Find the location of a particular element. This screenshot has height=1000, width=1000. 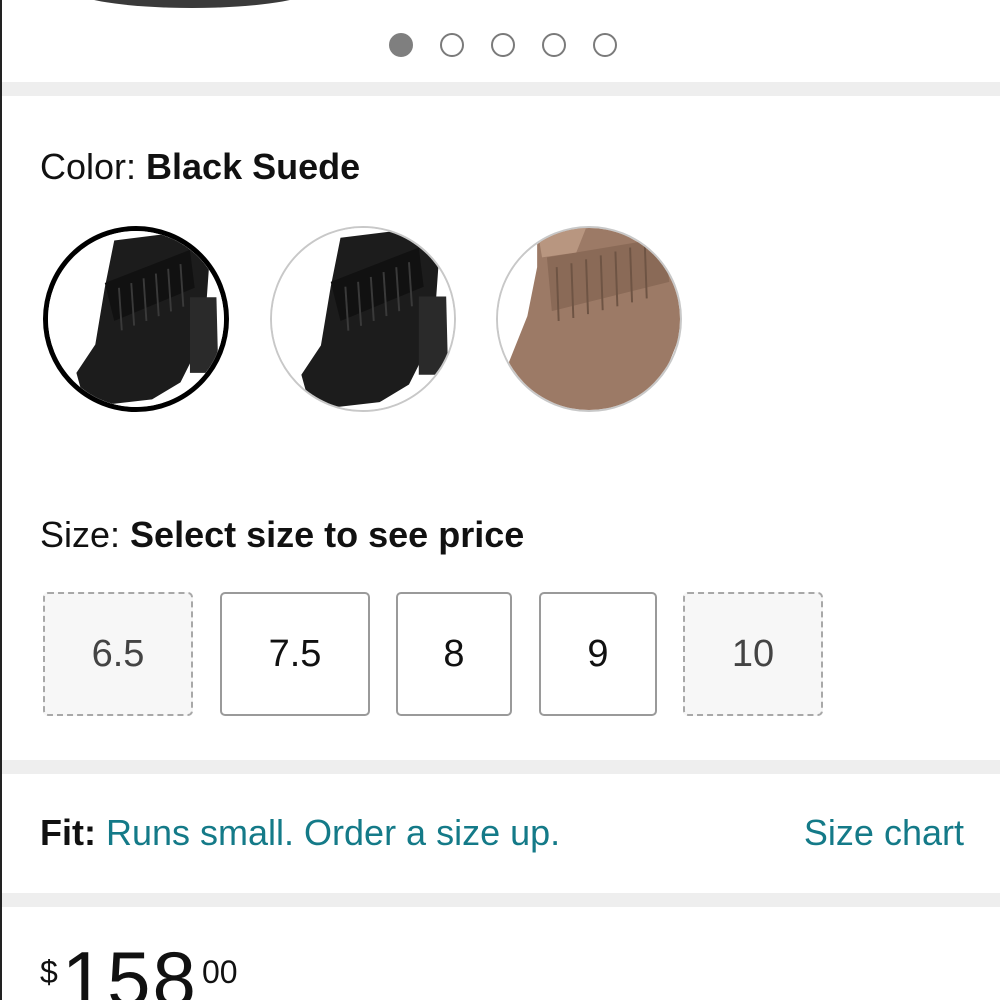

size-option-label: 7.5 is located at coordinates (295, 653).